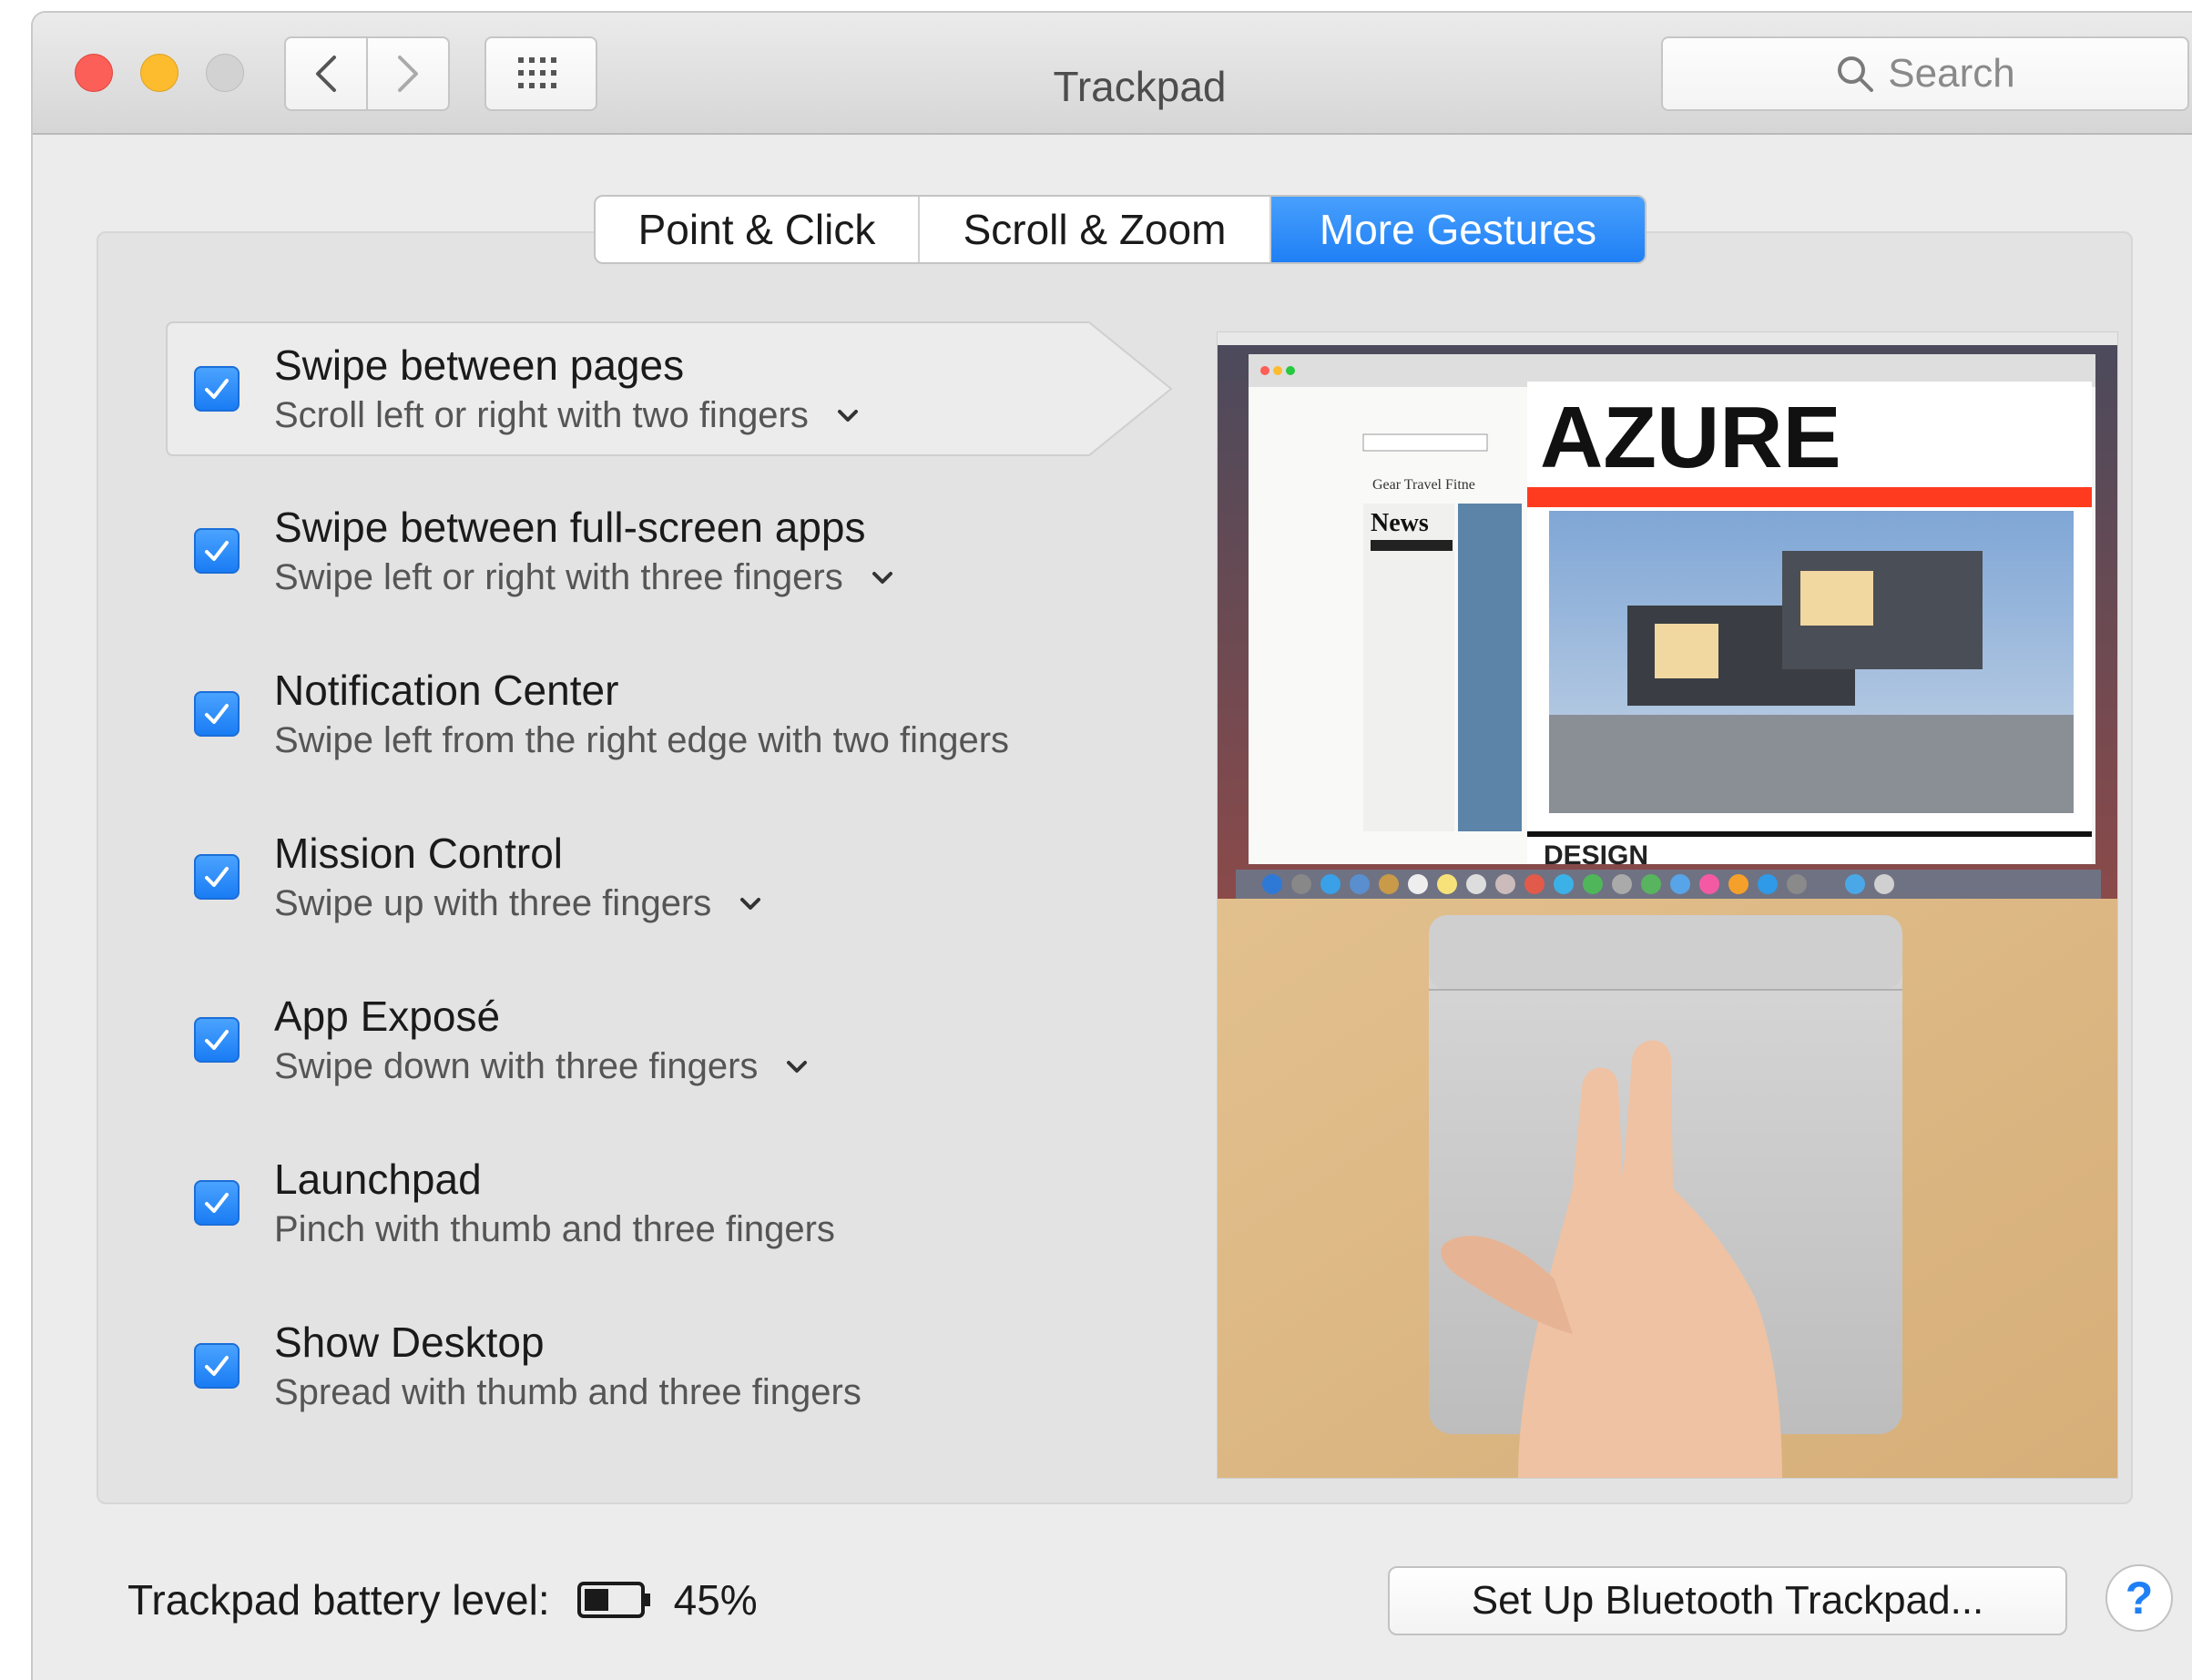 This screenshot has height=1680, width=2192. What do you see at coordinates (715, 1600) in the screenshot?
I see `battery-percent: 45%` at bounding box center [715, 1600].